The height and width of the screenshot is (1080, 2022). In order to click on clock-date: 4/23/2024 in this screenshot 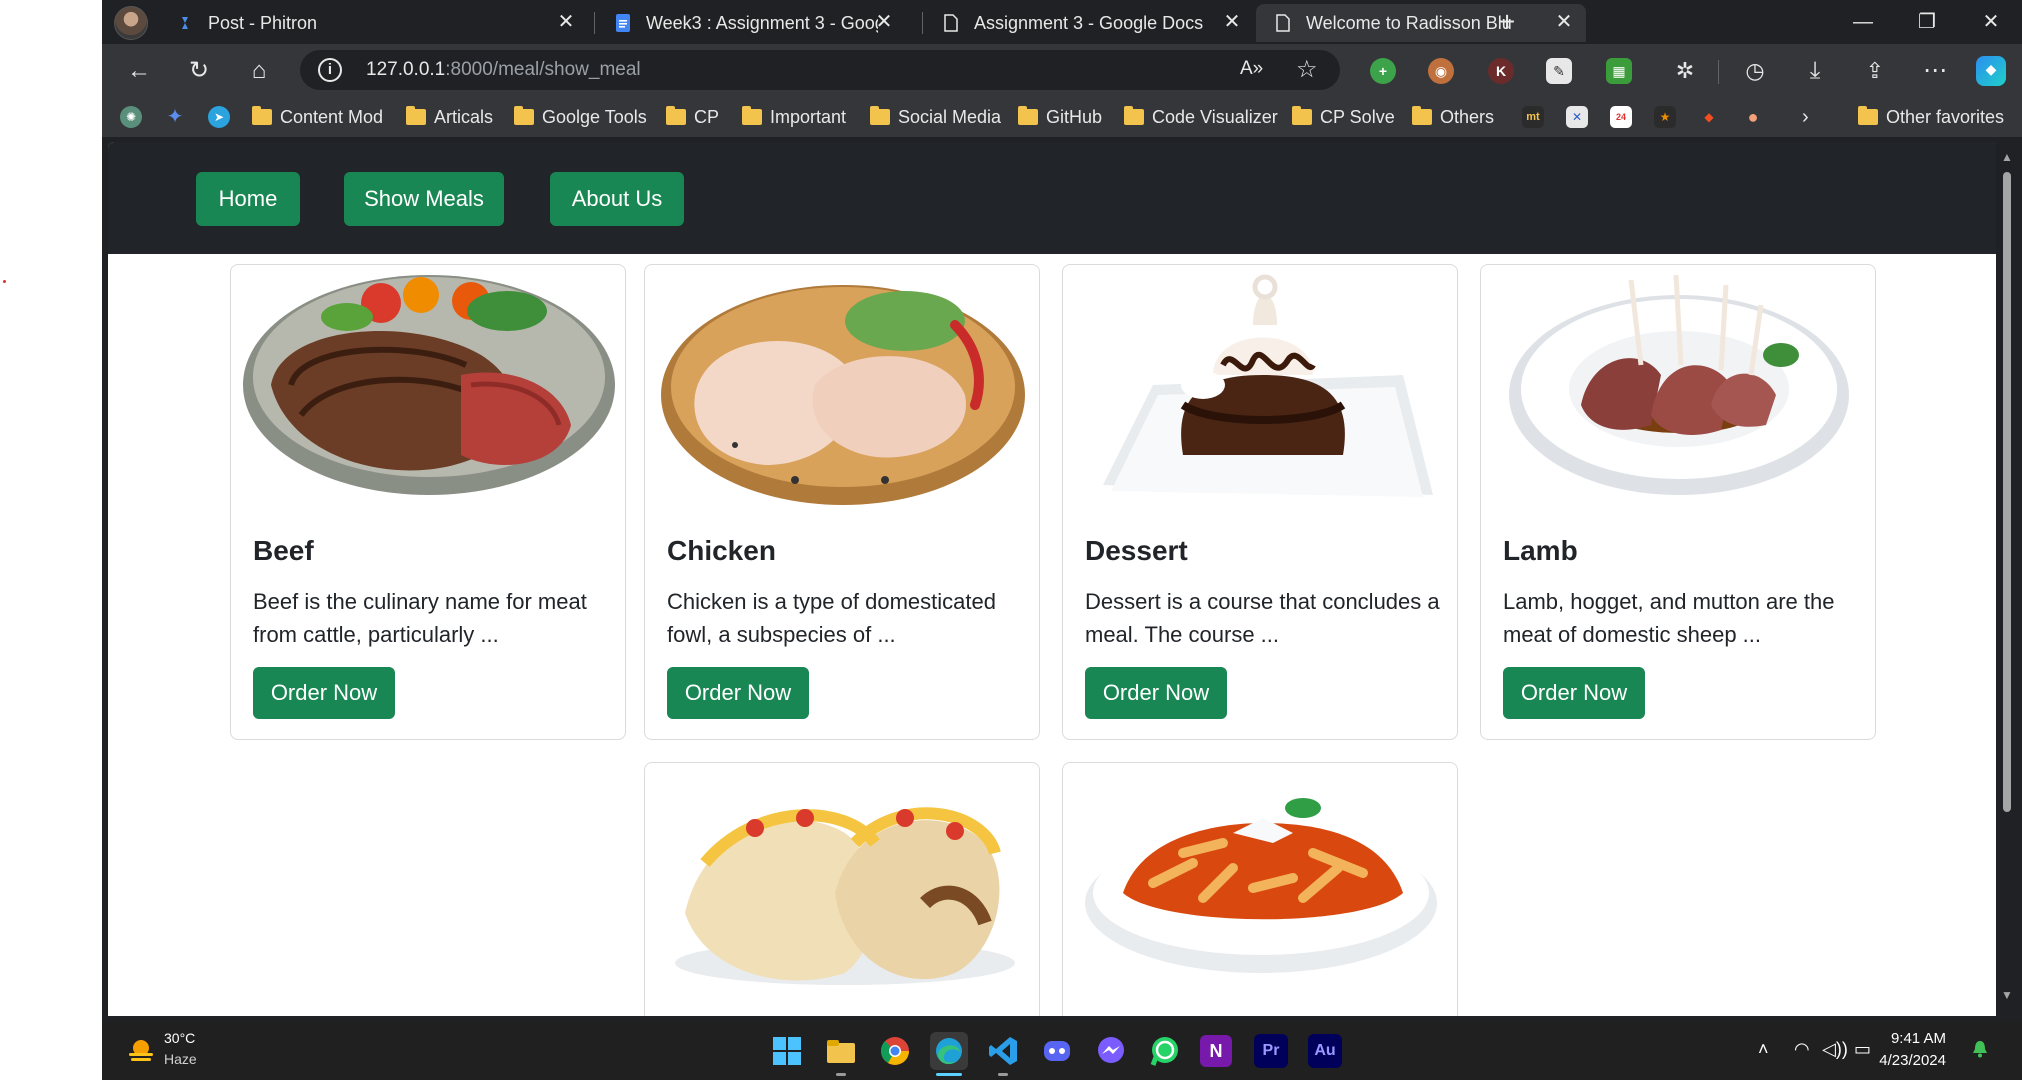, I will do `click(1907, 1060)`.